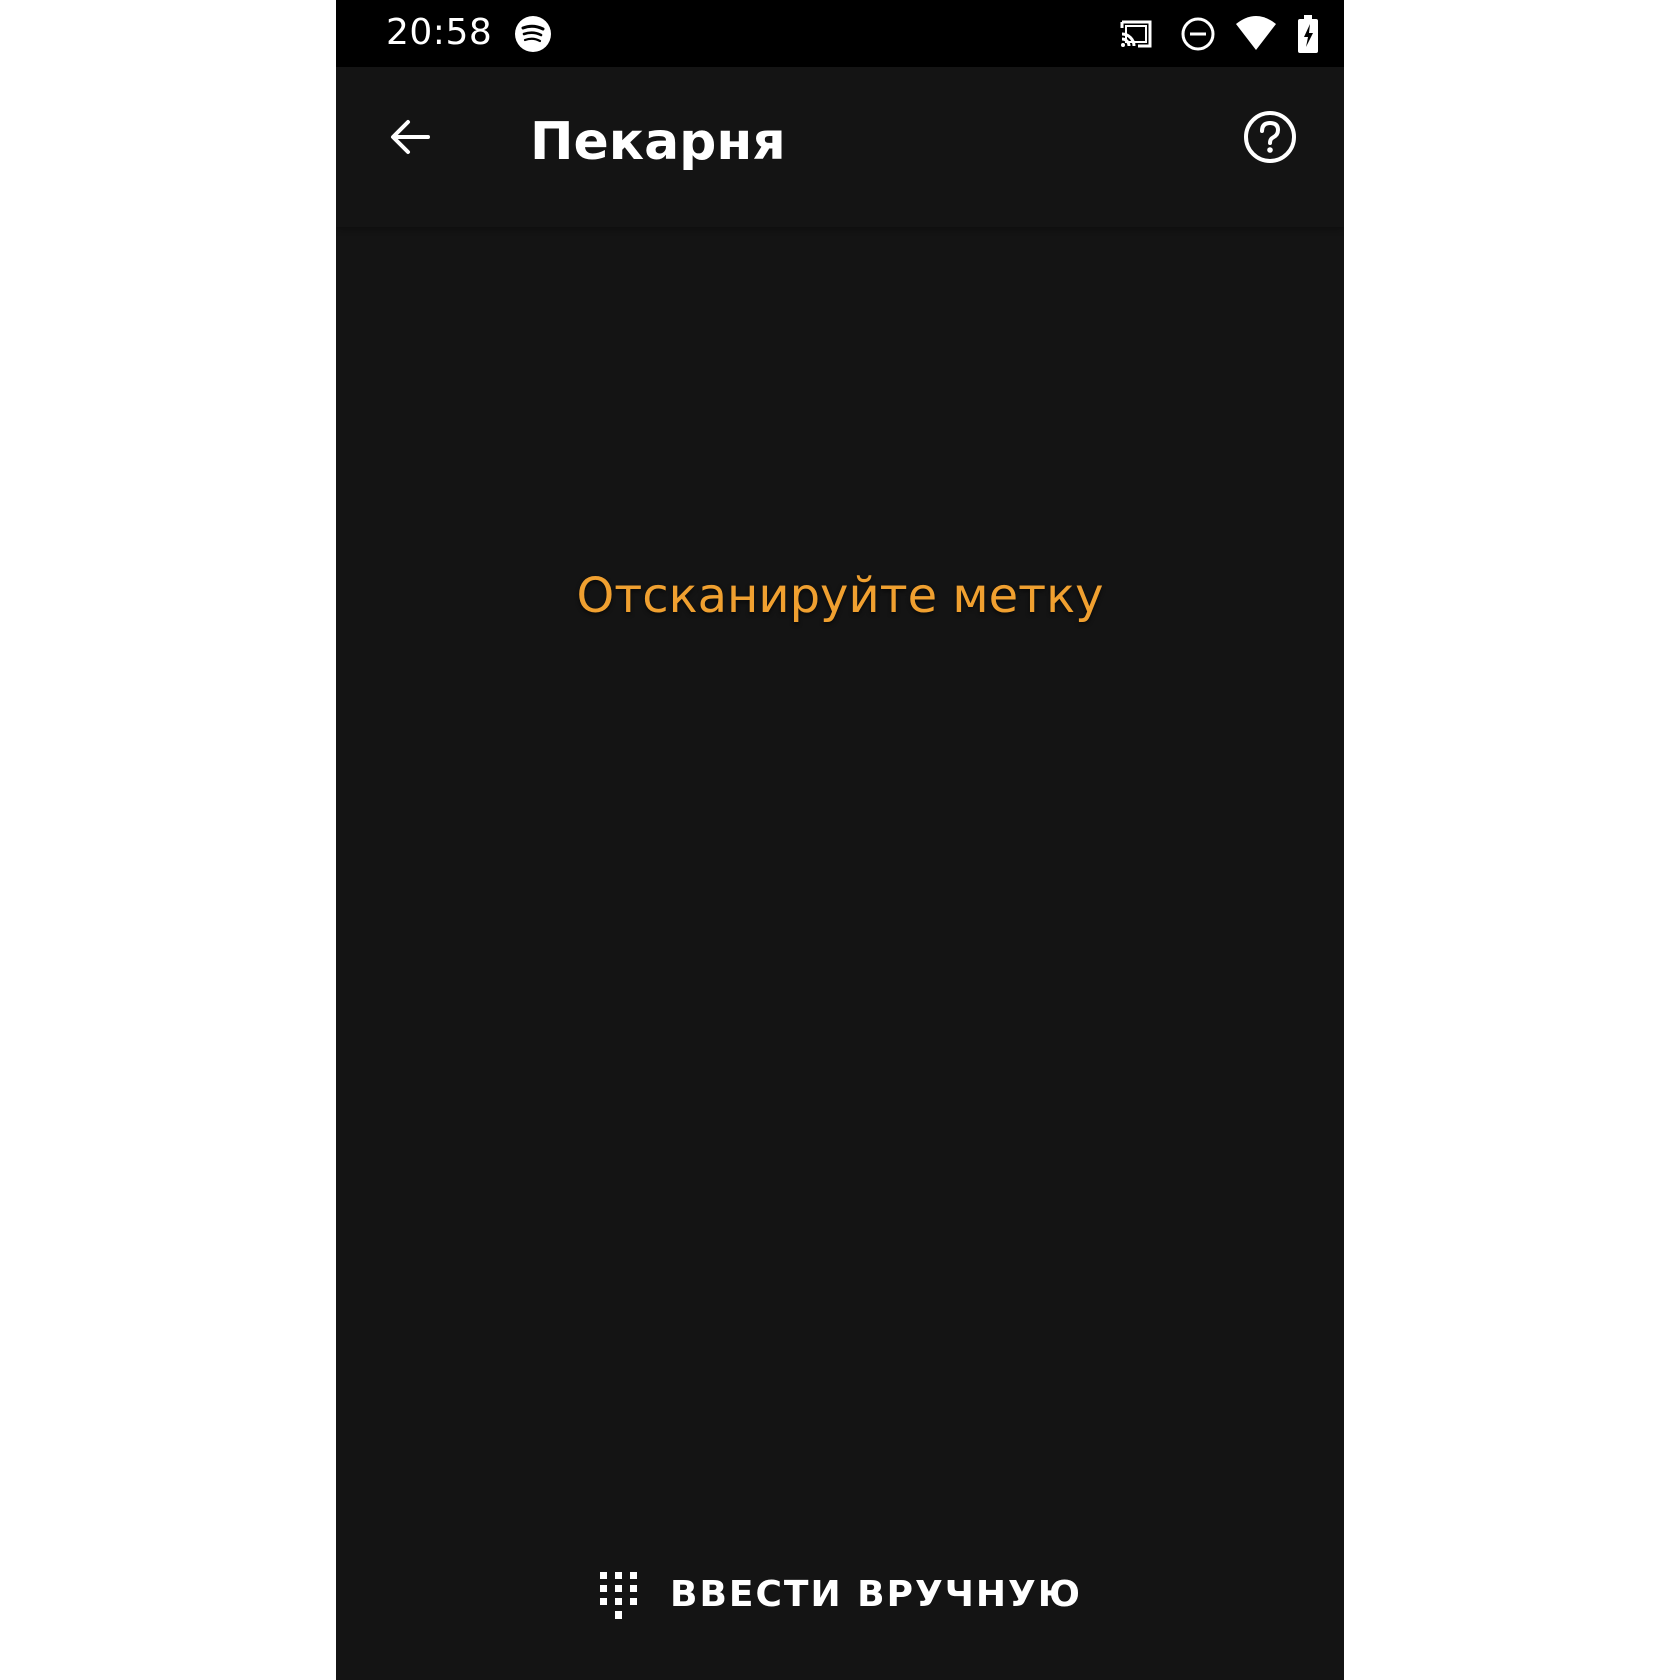  Describe the element at coordinates (840, 147) in the screenshot. I see `app-bar: Пекарня` at that location.